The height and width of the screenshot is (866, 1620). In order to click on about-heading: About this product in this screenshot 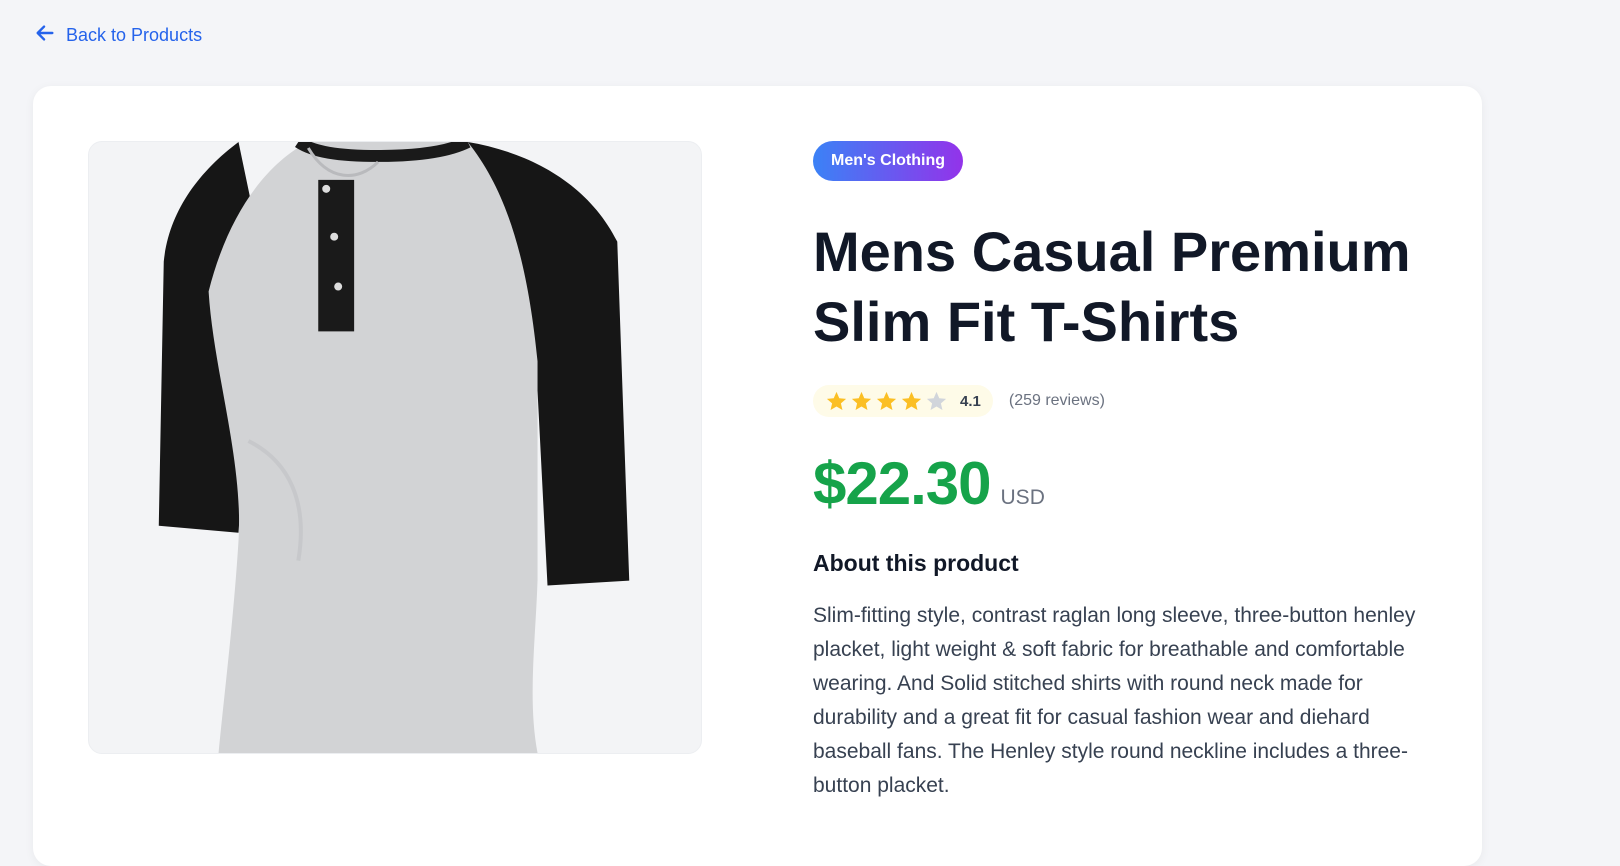, I will do `click(916, 563)`.